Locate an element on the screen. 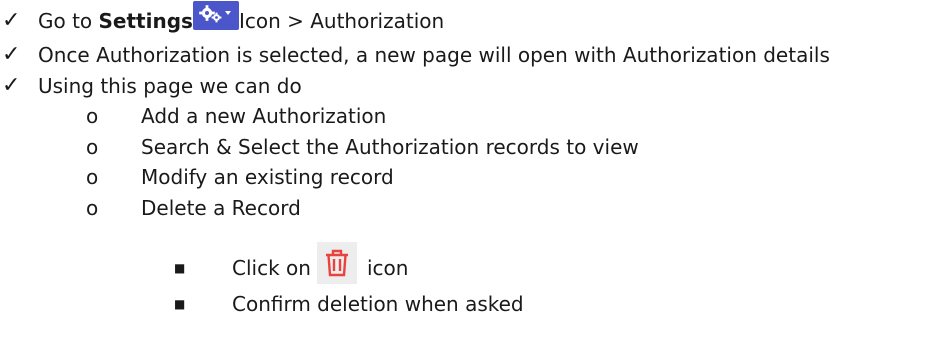 This screenshot has height=344, width=939. delete-trash-icon is located at coordinates (336, 263).